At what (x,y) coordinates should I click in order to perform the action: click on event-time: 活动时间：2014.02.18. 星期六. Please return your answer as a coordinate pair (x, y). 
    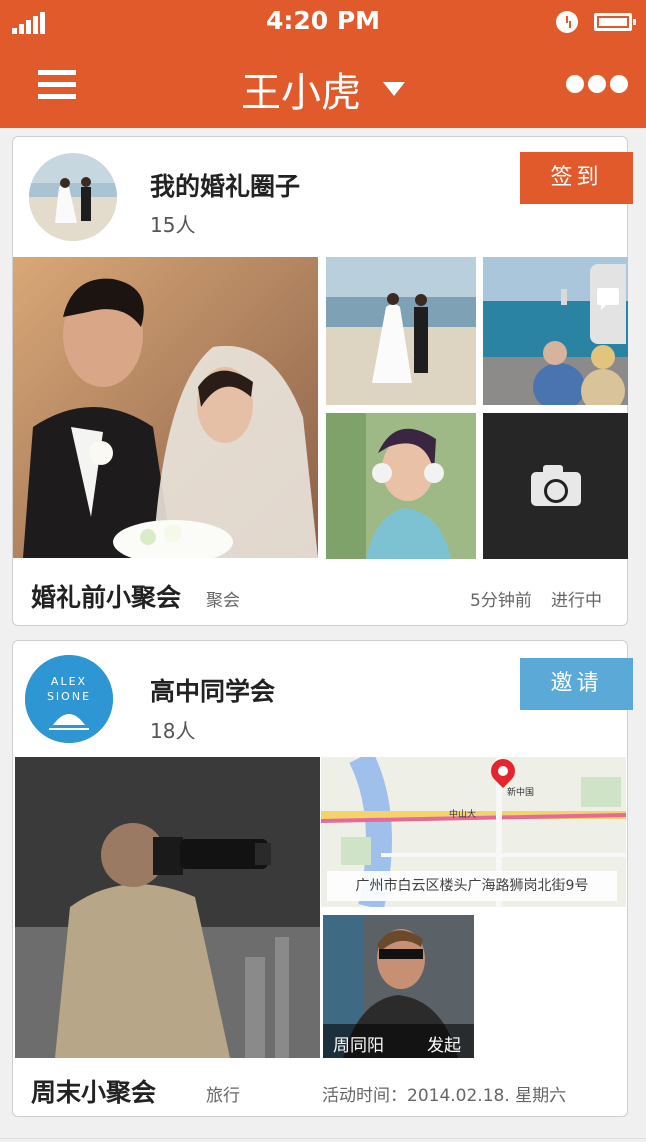
    Looking at the image, I should click on (444, 1096).